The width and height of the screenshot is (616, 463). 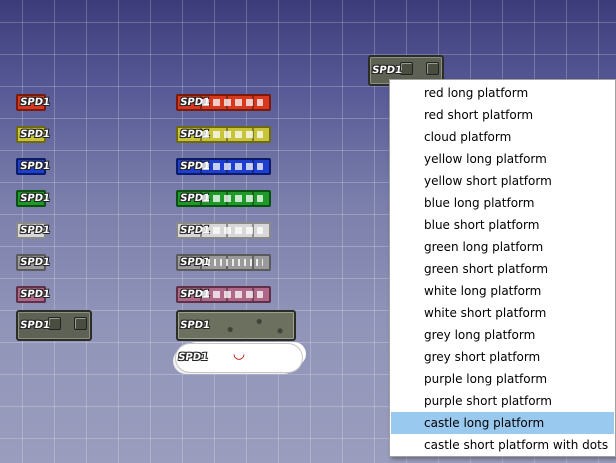 I want to click on menu-item-grey-long-platform: grey long platform, so click(x=502, y=335).